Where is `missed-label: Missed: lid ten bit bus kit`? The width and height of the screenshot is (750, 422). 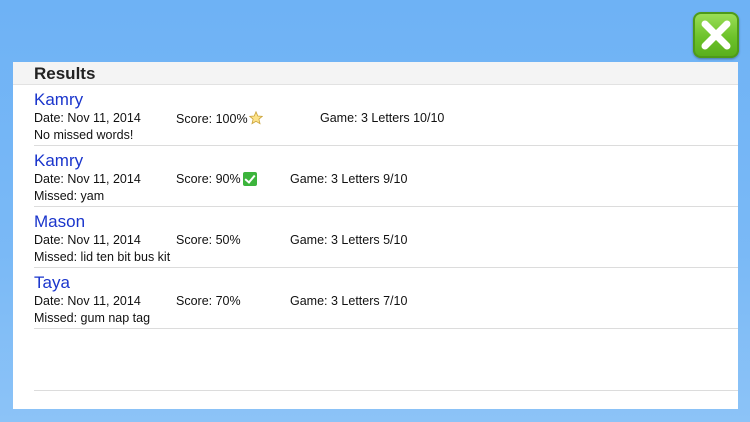
missed-label: Missed: lid ten bit bus kit is located at coordinates (102, 257).